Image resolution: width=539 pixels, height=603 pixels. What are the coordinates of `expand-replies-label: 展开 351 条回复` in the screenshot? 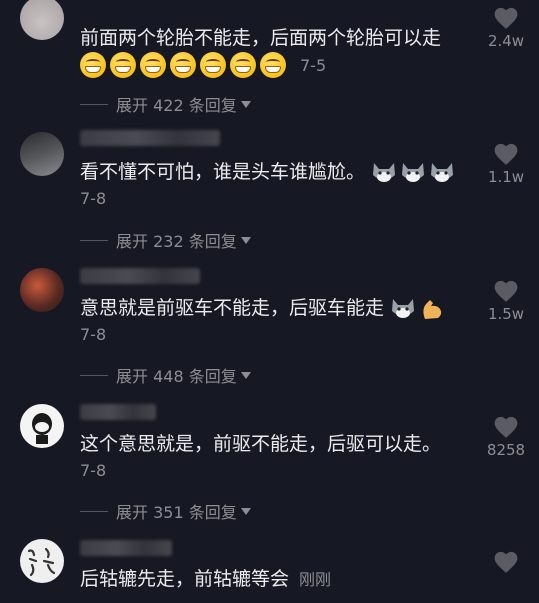 It's located at (176, 512).